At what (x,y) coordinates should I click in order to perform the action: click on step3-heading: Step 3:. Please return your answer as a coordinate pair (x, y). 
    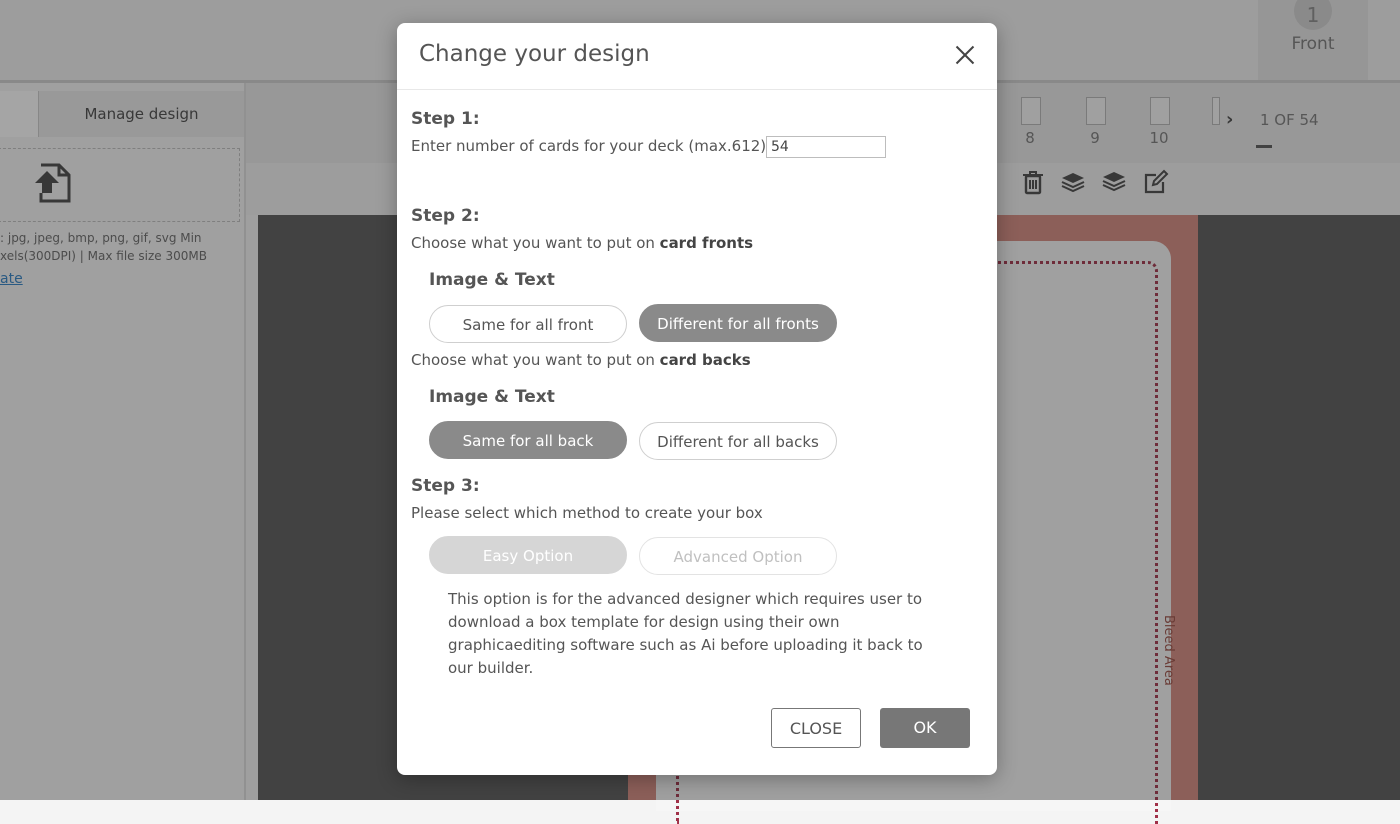
    Looking at the image, I should click on (445, 486).